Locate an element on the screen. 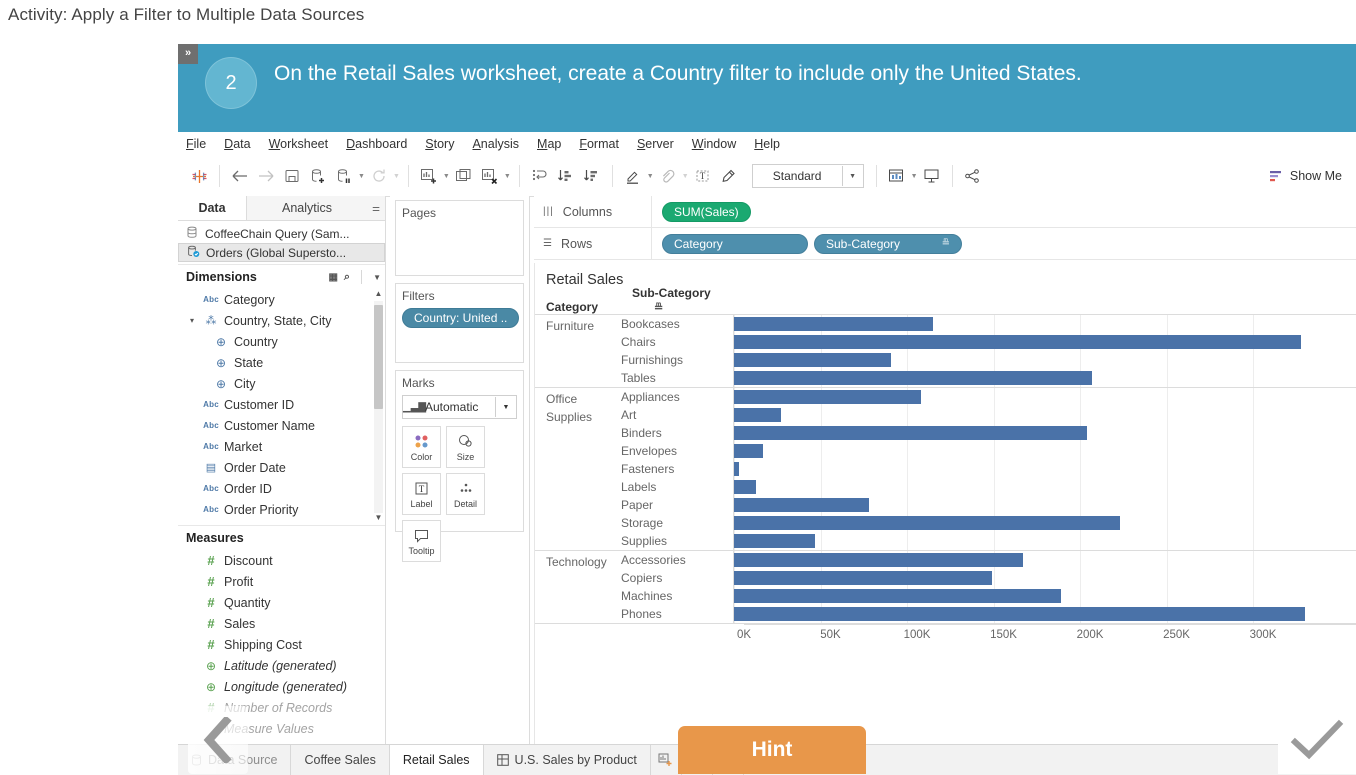 The image size is (1356, 775). search-icon: ⌕ is located at coordinates (347, 277).